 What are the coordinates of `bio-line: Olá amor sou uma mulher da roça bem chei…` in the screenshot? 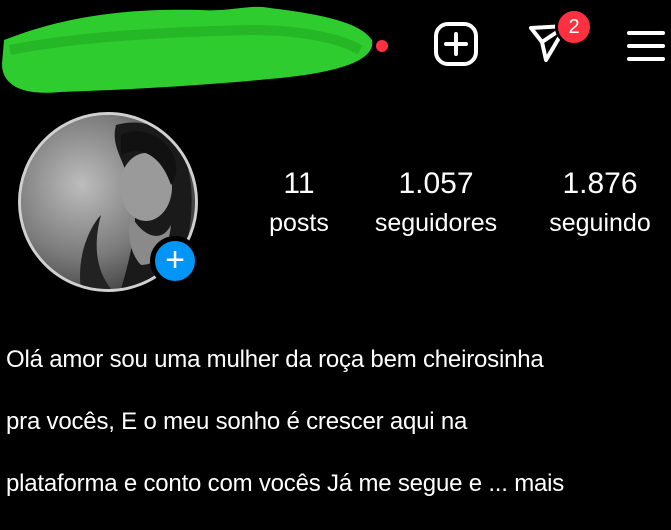 It's located at (275, 359).